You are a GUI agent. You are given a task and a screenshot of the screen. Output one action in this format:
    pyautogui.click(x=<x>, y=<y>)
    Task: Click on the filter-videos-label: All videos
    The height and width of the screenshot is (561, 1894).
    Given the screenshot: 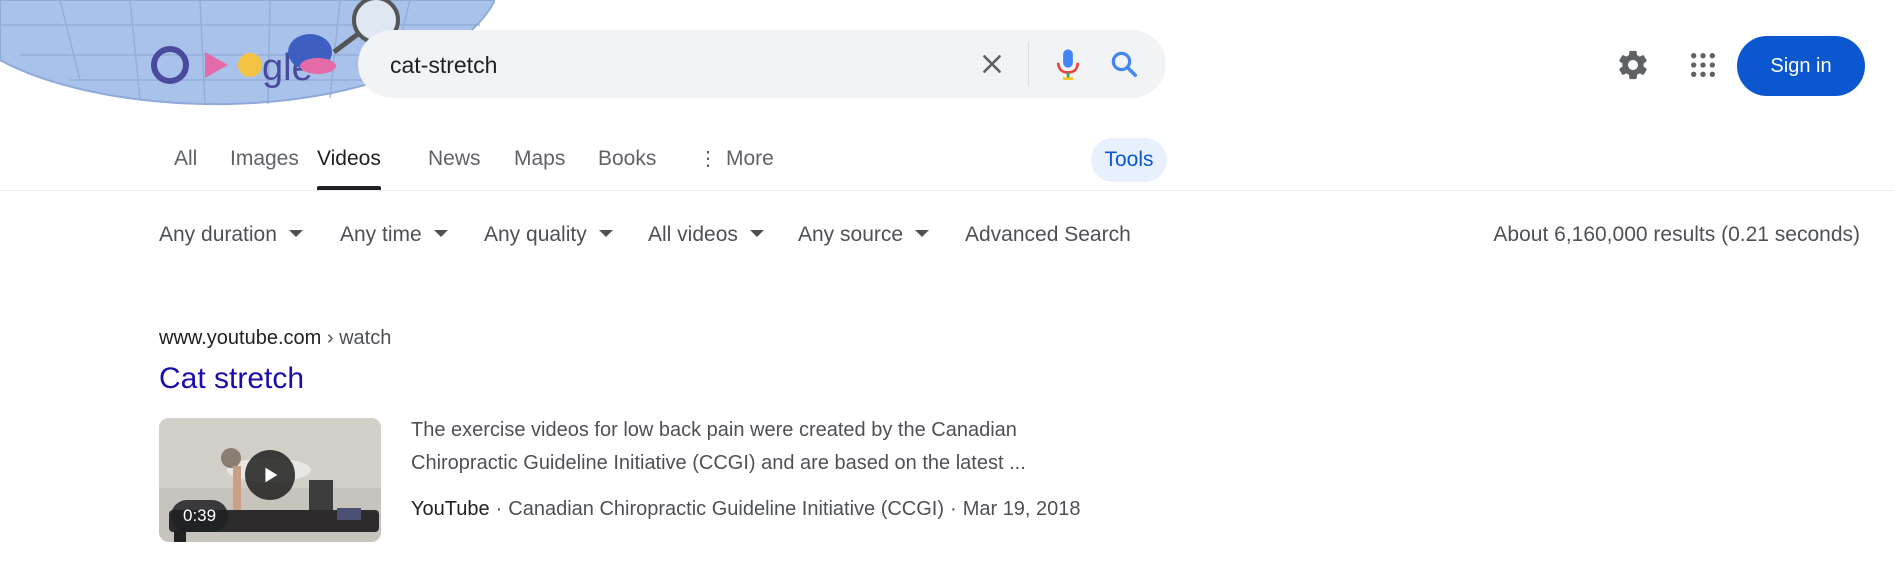 What is the action you would take?
    pyautogui.click(x=693, y=234)
    